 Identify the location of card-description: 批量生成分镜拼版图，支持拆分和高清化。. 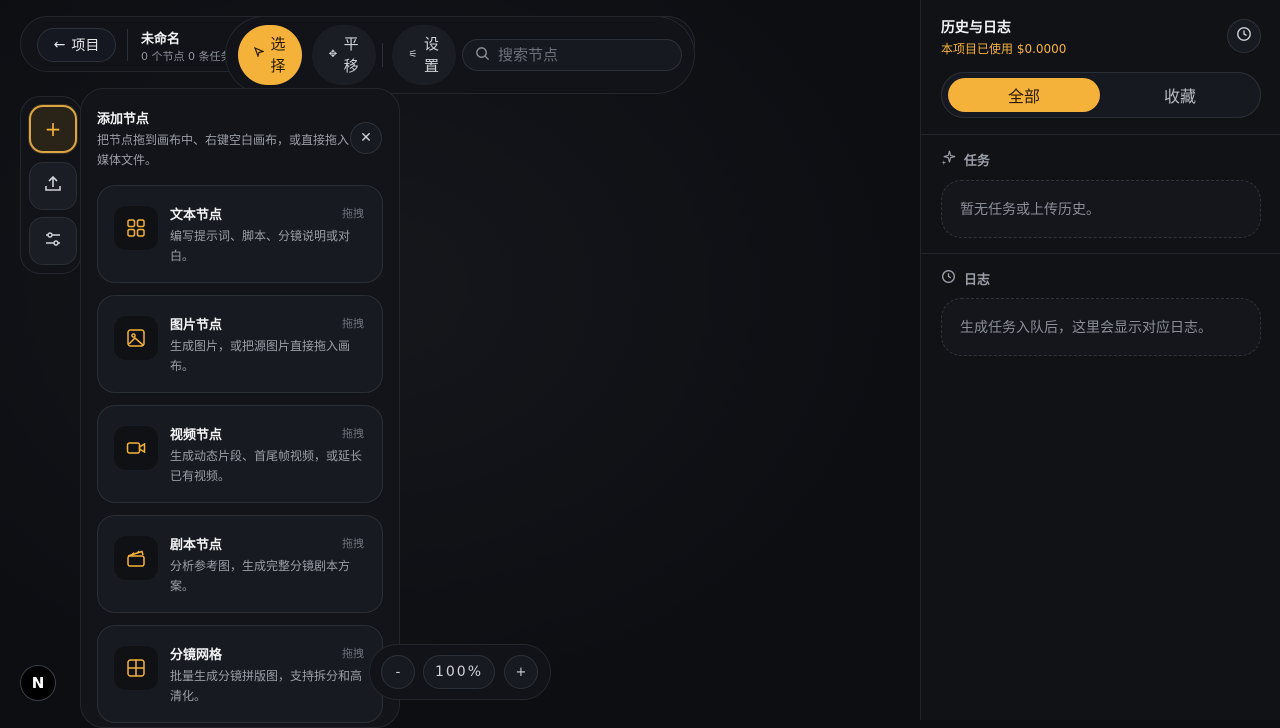
(266, 686).